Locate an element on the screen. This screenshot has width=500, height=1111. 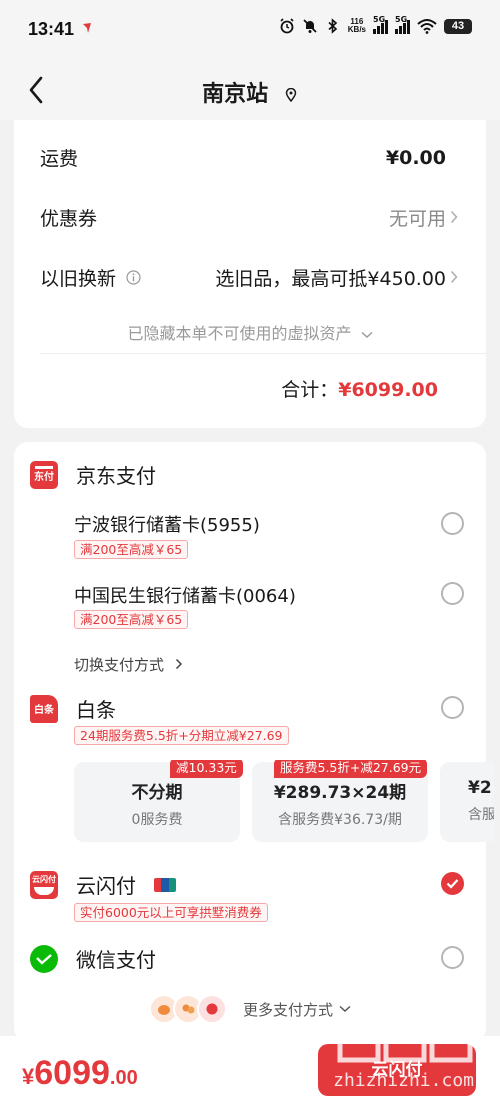
yunshanfu-logo-text: 云闪付 is located at coordinates (44, 879).